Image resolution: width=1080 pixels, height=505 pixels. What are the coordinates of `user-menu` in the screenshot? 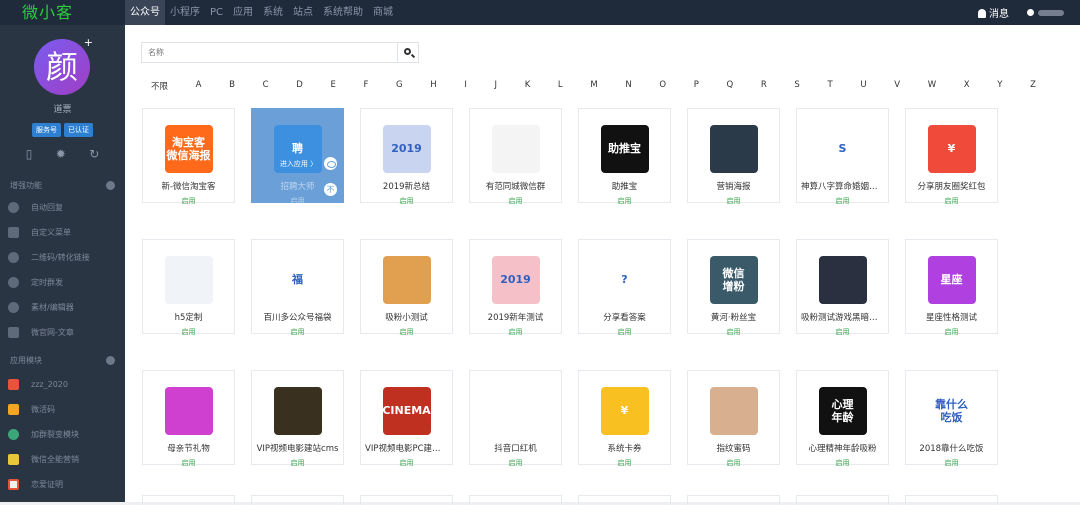 It's located at (1045, 12).